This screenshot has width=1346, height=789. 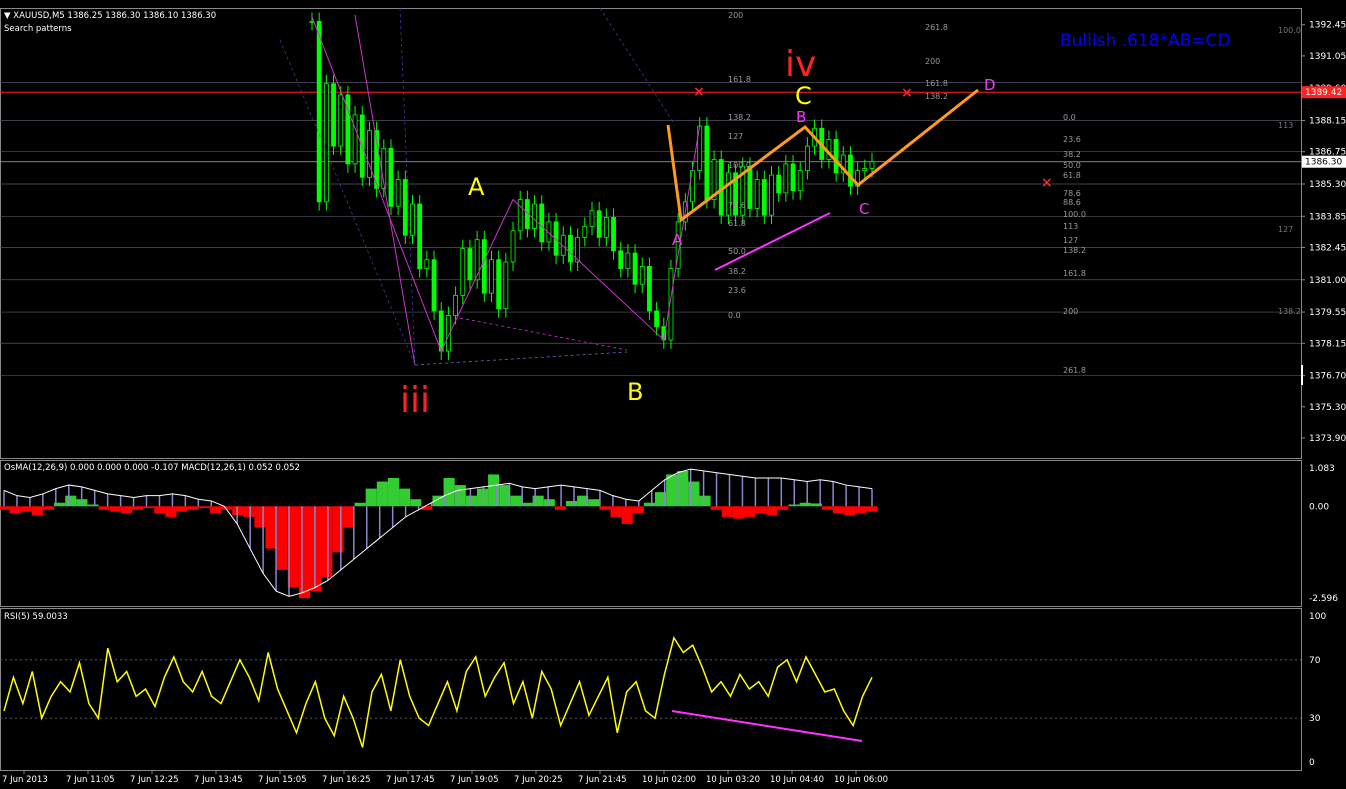 What do you see at coordinates (1074, 250) in the screenshot?
I see `fib-right-label: 138.2` at bounding box center [1074, 250].